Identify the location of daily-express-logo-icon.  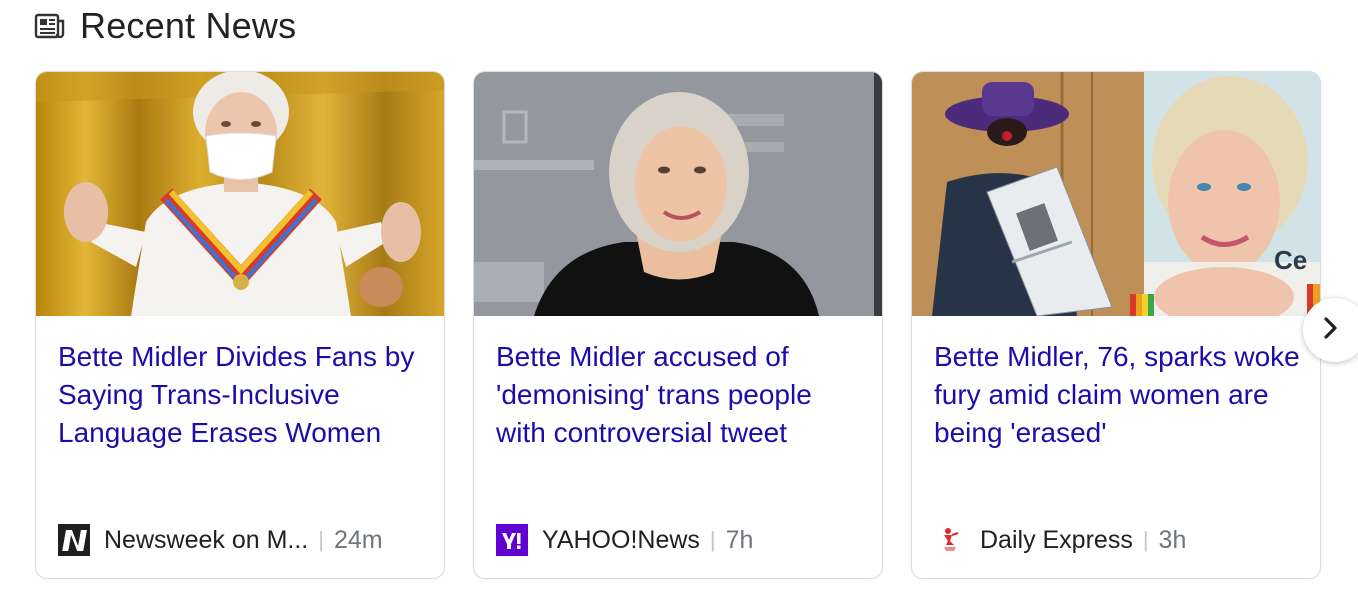
(950, 540).